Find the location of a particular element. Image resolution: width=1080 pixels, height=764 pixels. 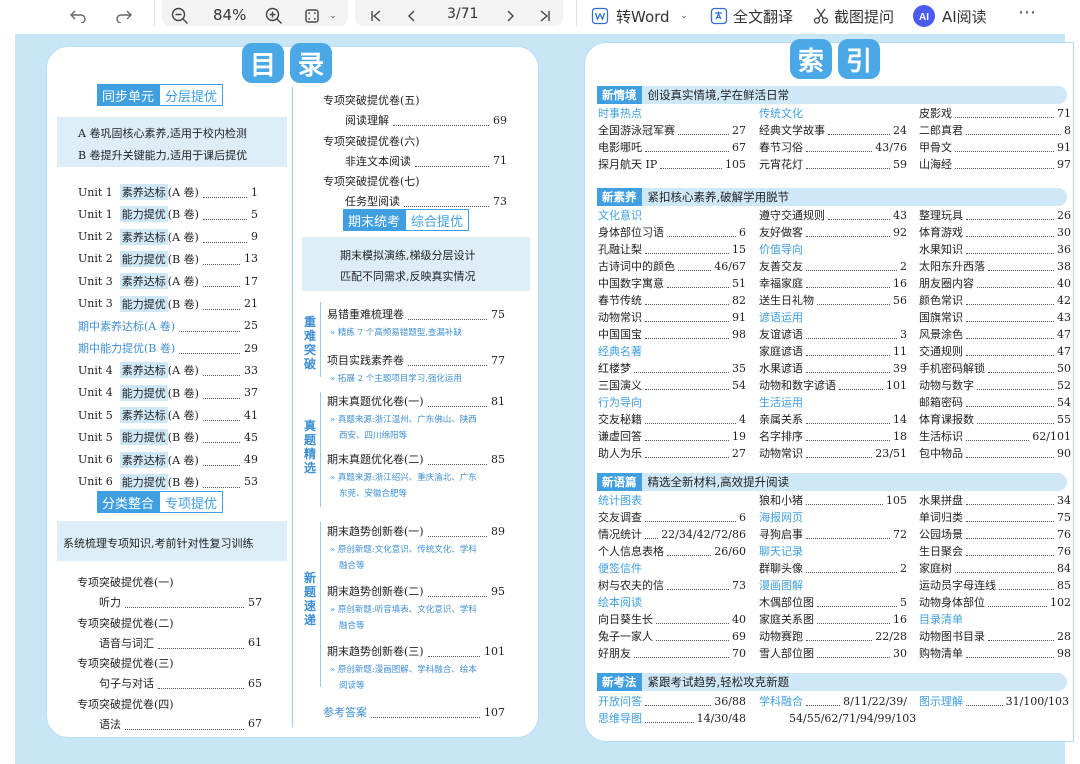

index-item: 友谊谚语 3 is located at coordinates (833, 334).